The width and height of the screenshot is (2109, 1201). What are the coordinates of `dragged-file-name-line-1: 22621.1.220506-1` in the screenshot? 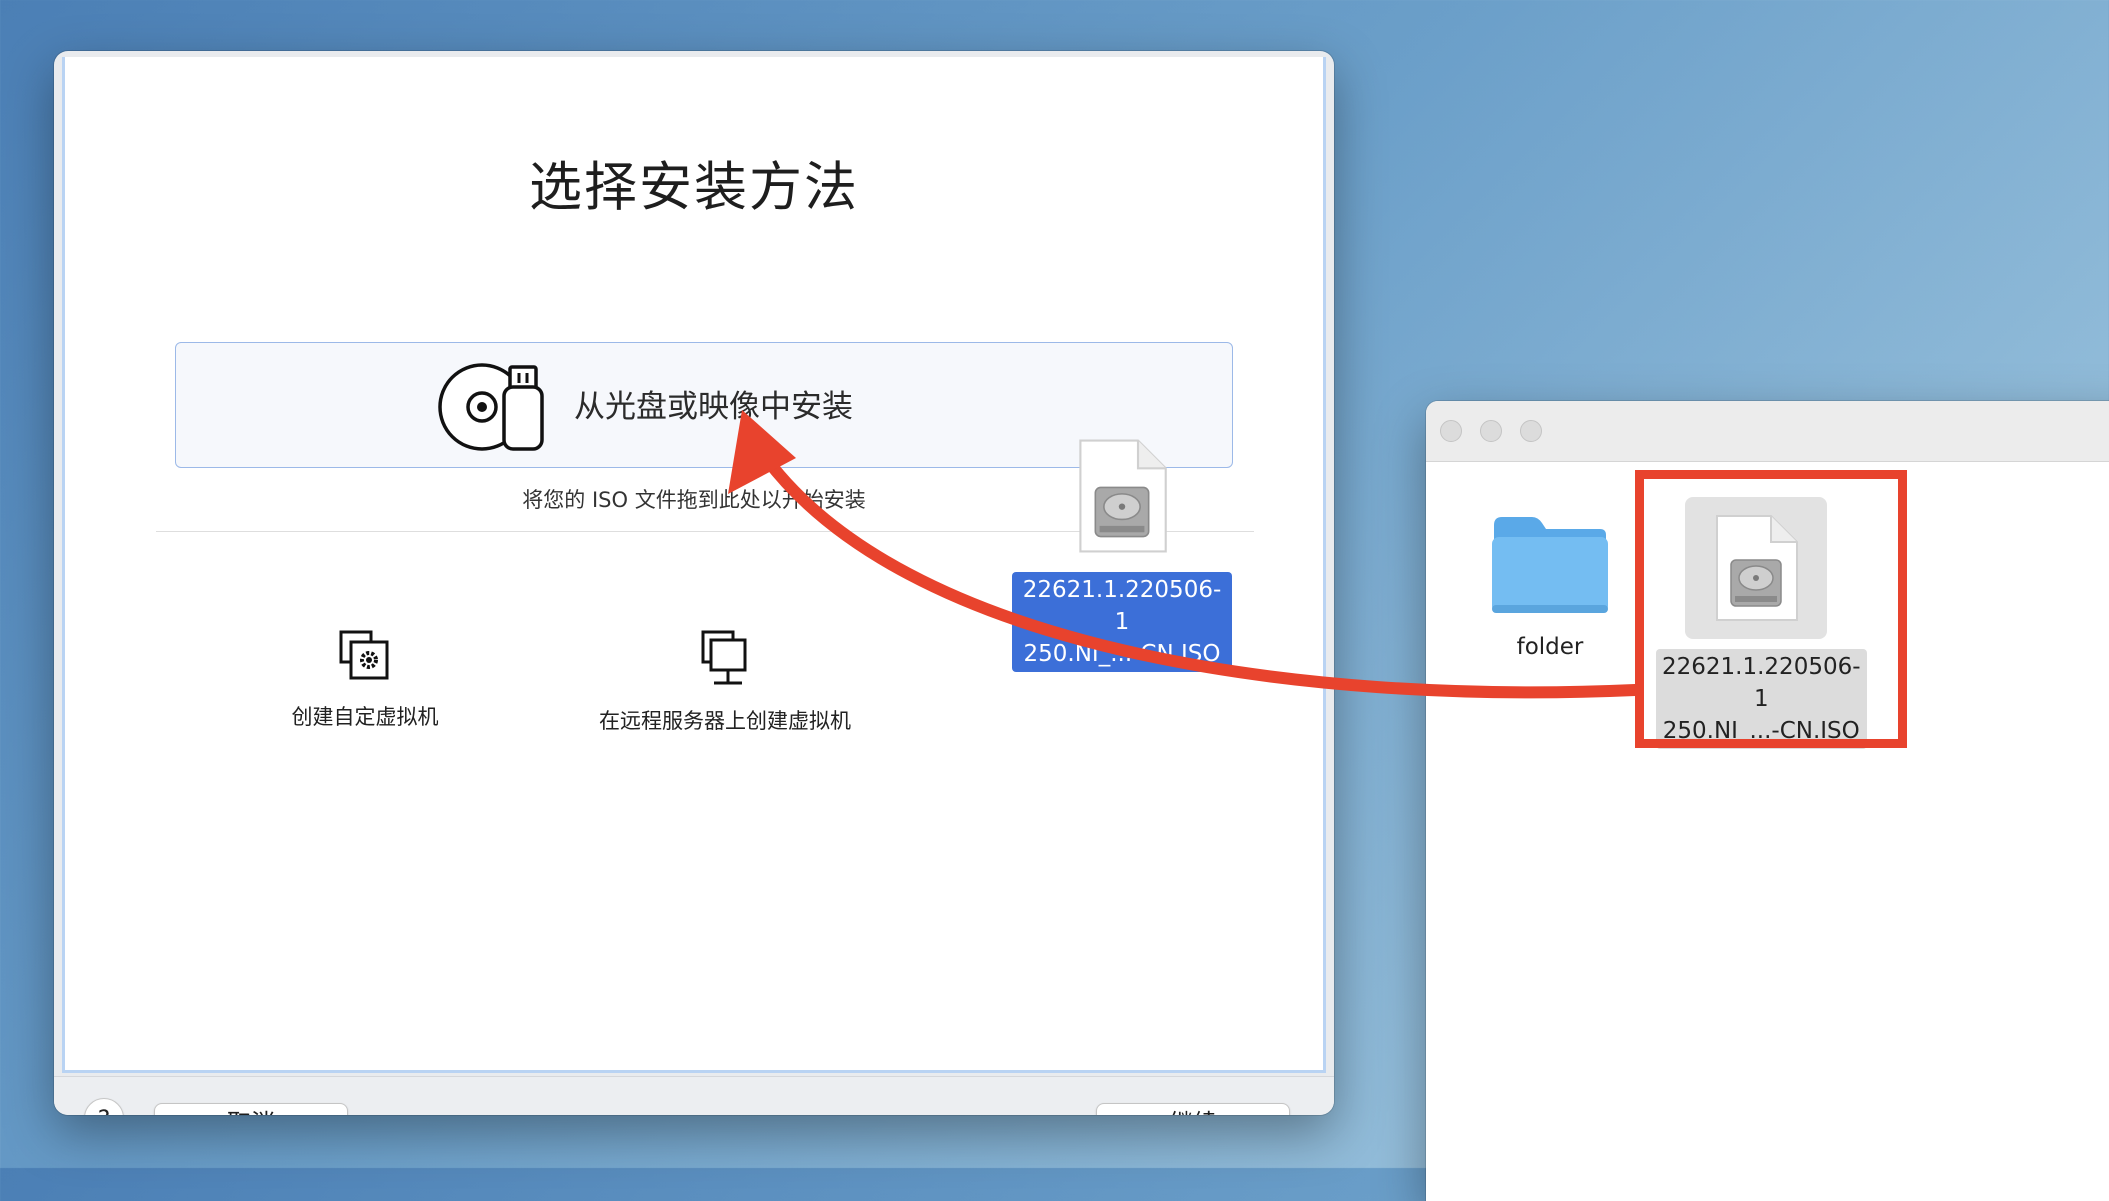 It's located at (1122, 606).